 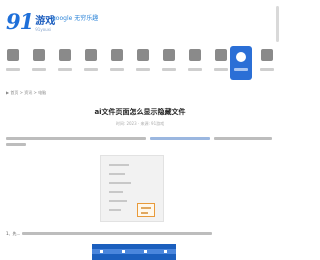 What do you see at coordinates (195, 55) in the screenshot?
I see `news-icon` at bounding box center [195, 55].